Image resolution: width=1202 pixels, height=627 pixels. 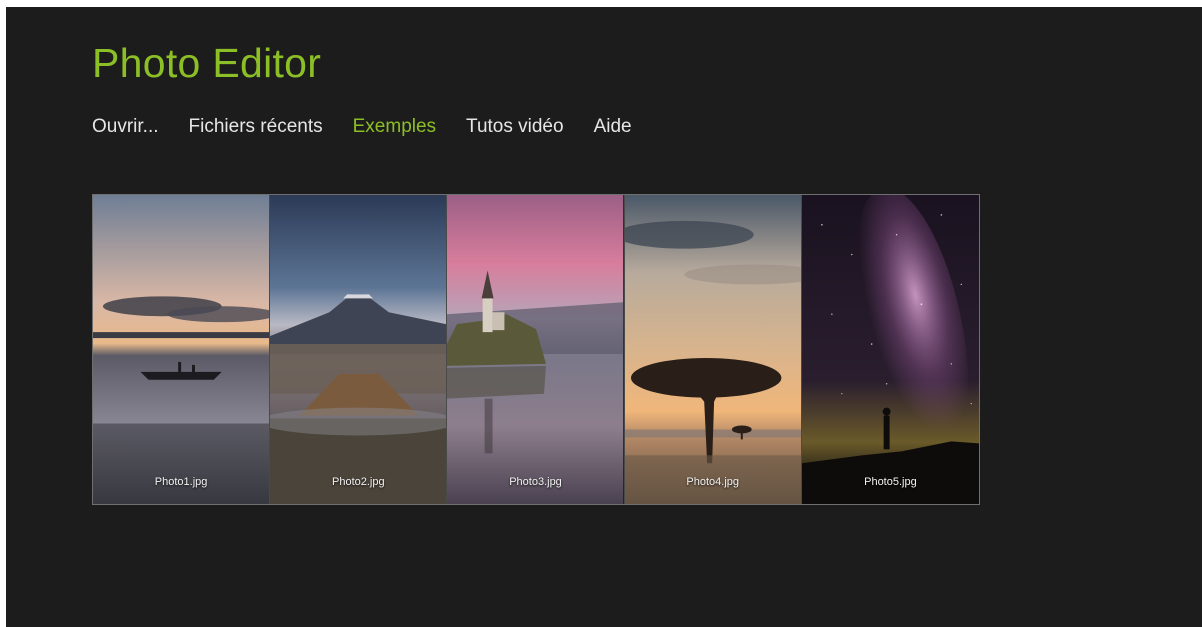 What do you see at coordinates (613, 127) in the screenshot?
I see `nav-item-help: Aide` at bounding box center [613, 127].